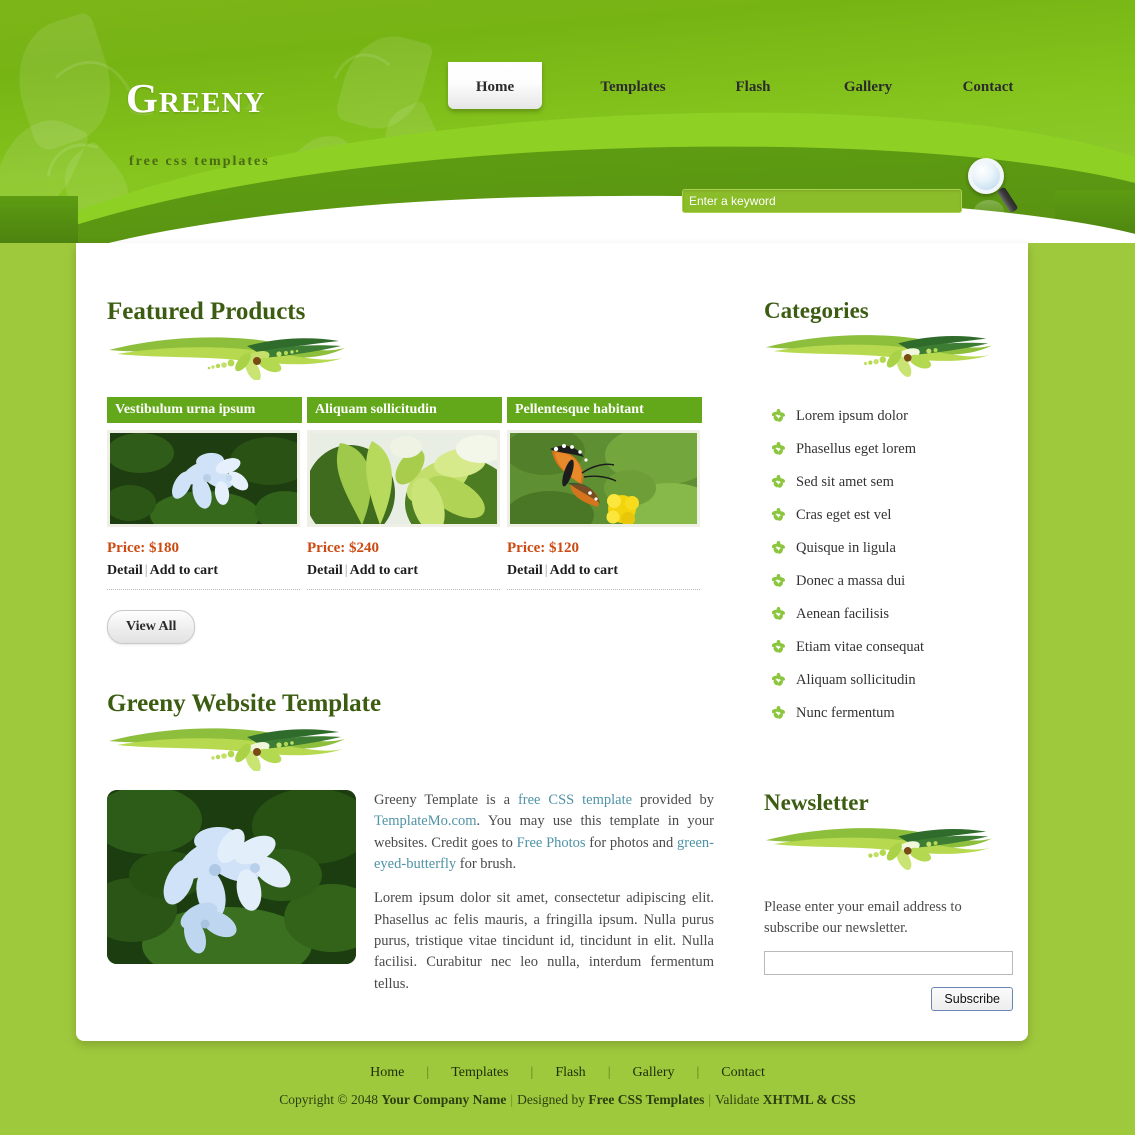 The height and width of the screenshot is (1135, 1135). Describe the element at coordinates (231, 877) in the screenshot. I see `article-image` at that location.